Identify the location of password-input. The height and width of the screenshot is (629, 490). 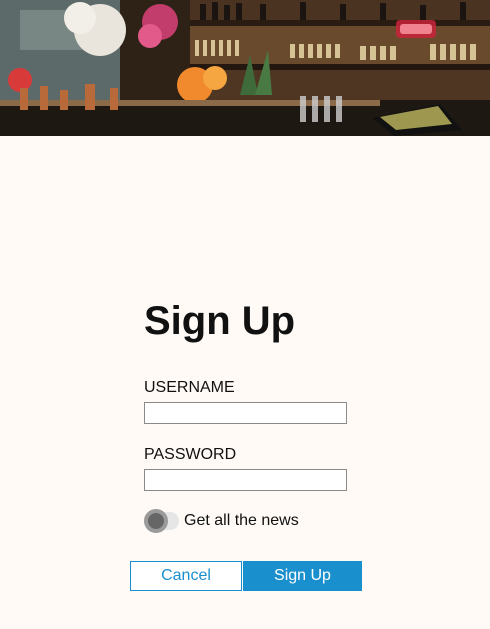
(245, 480).